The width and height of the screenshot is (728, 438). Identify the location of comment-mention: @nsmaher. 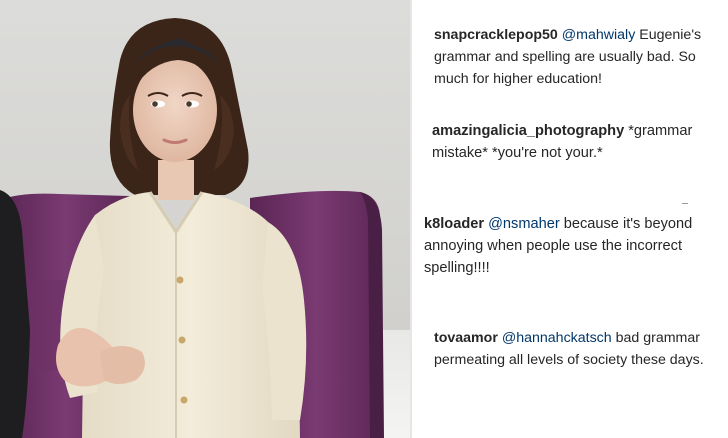
(524, 224).